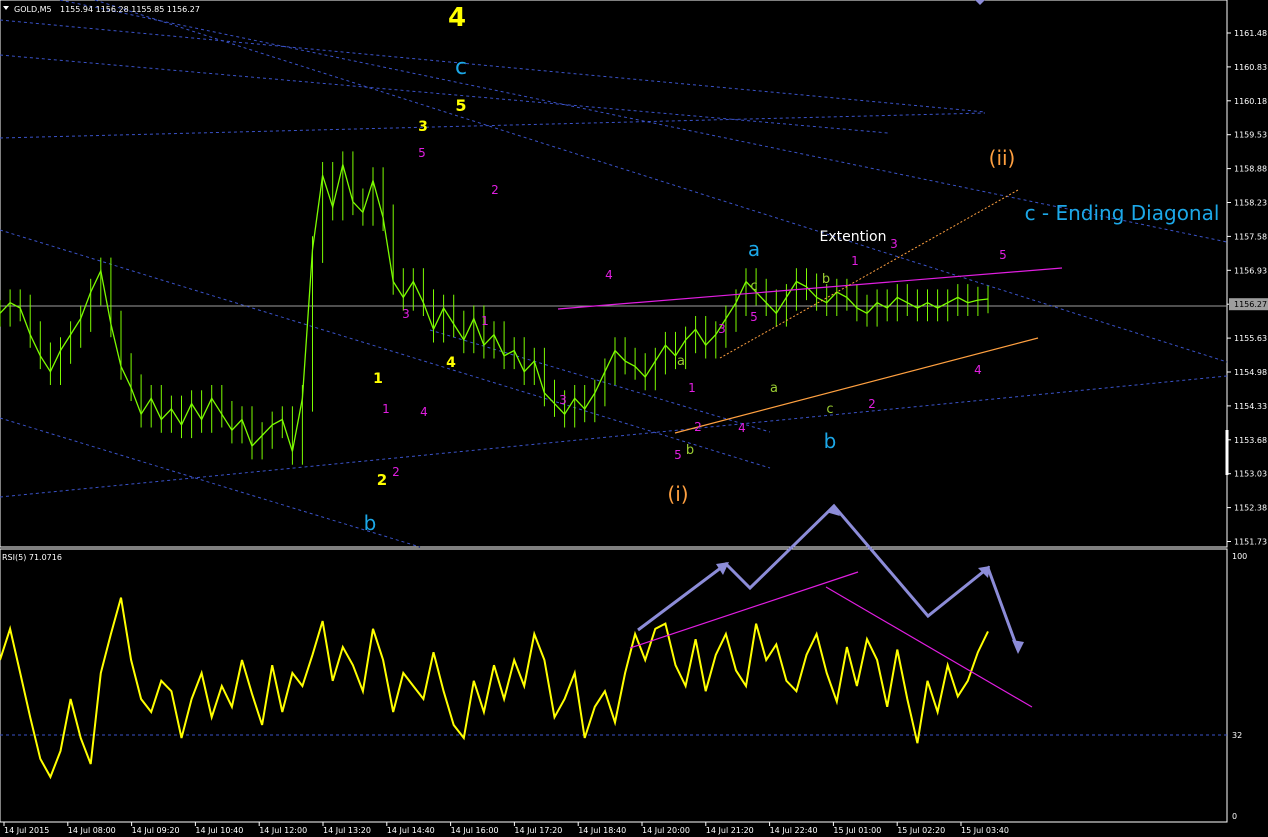 The height and width of the screenshot is (837, 1268). Describe the element at coordinates (1250, 33) in the screenshot. I see `price-tick-label: 1161.48` at that location.